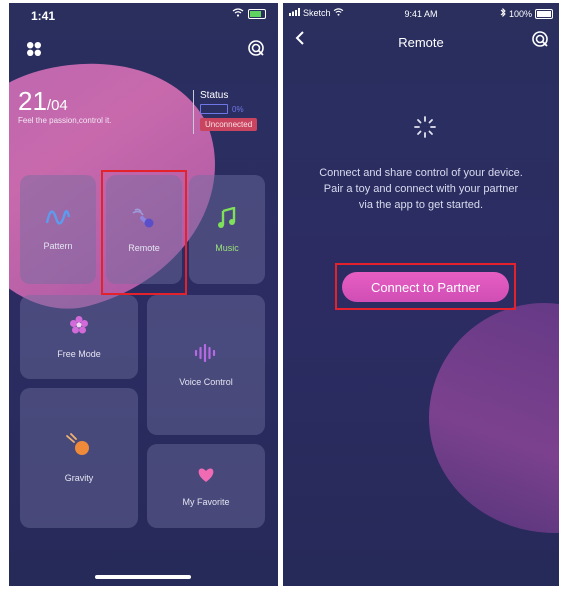 The height and width of the screenshot is (590, 561). Describe the element at coordinates (206, 476) in the screenshot. I see `heart-icon` at that location.